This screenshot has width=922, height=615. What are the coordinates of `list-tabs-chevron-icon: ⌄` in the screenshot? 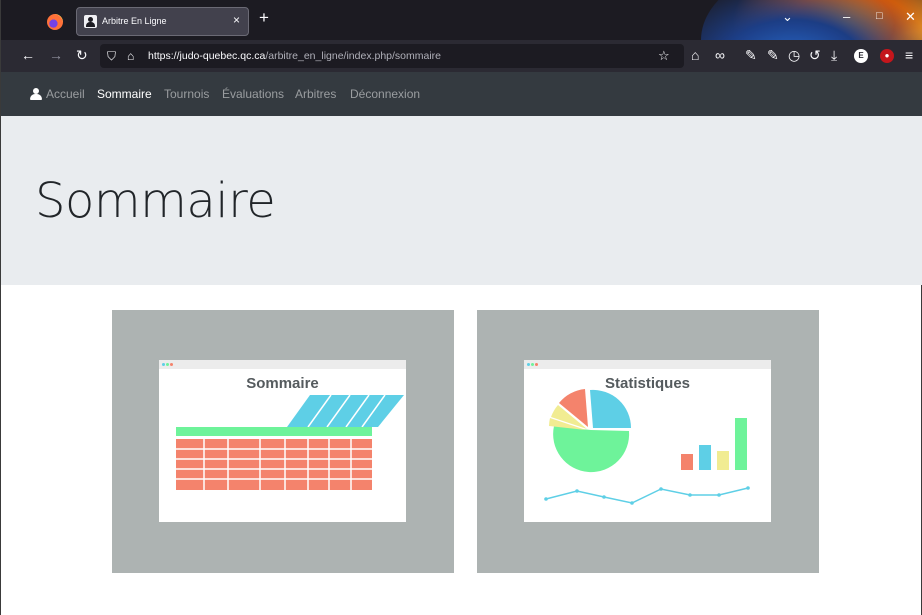 It's located at (787, 17).